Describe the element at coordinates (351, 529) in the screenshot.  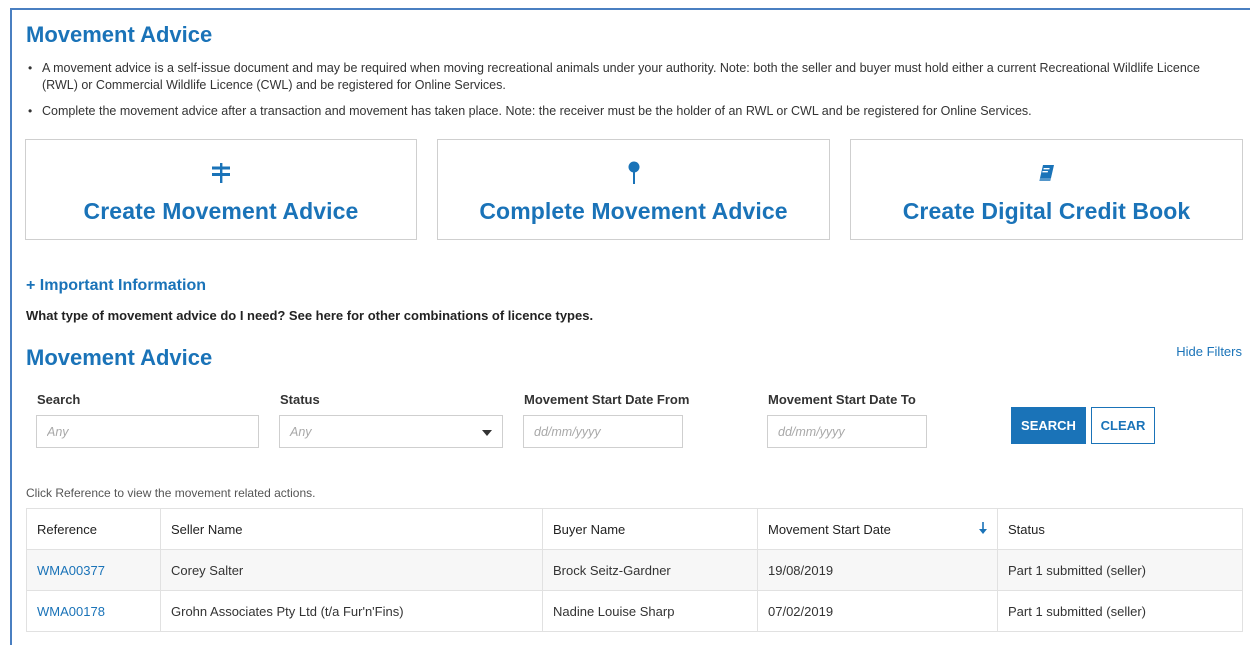
I see `seller-name-column-header: Seller Name` at that location.